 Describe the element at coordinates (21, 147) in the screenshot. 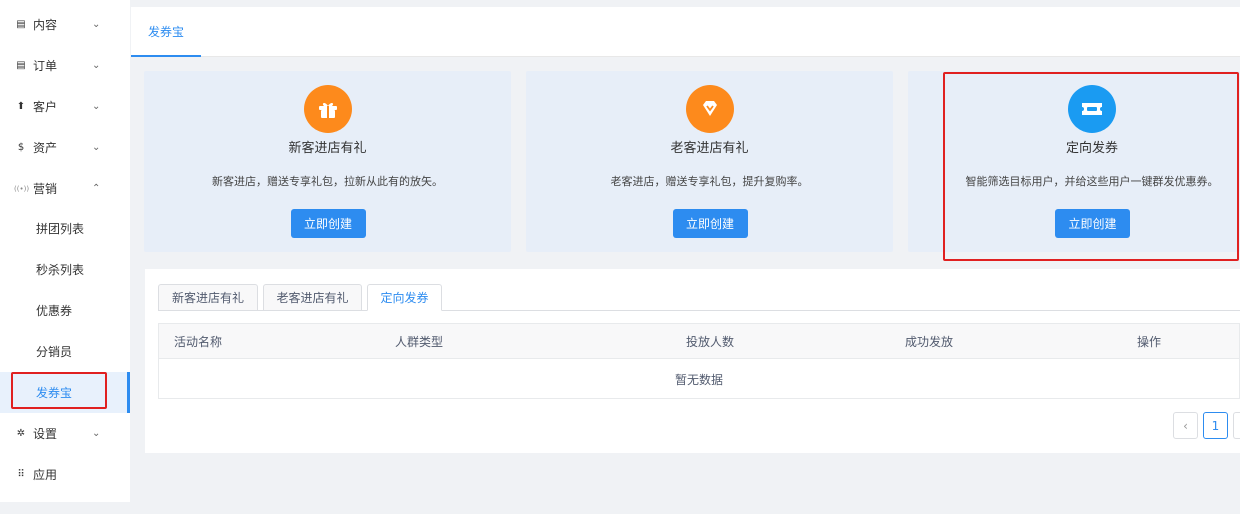

I see `dollar-icon: $` at that location.